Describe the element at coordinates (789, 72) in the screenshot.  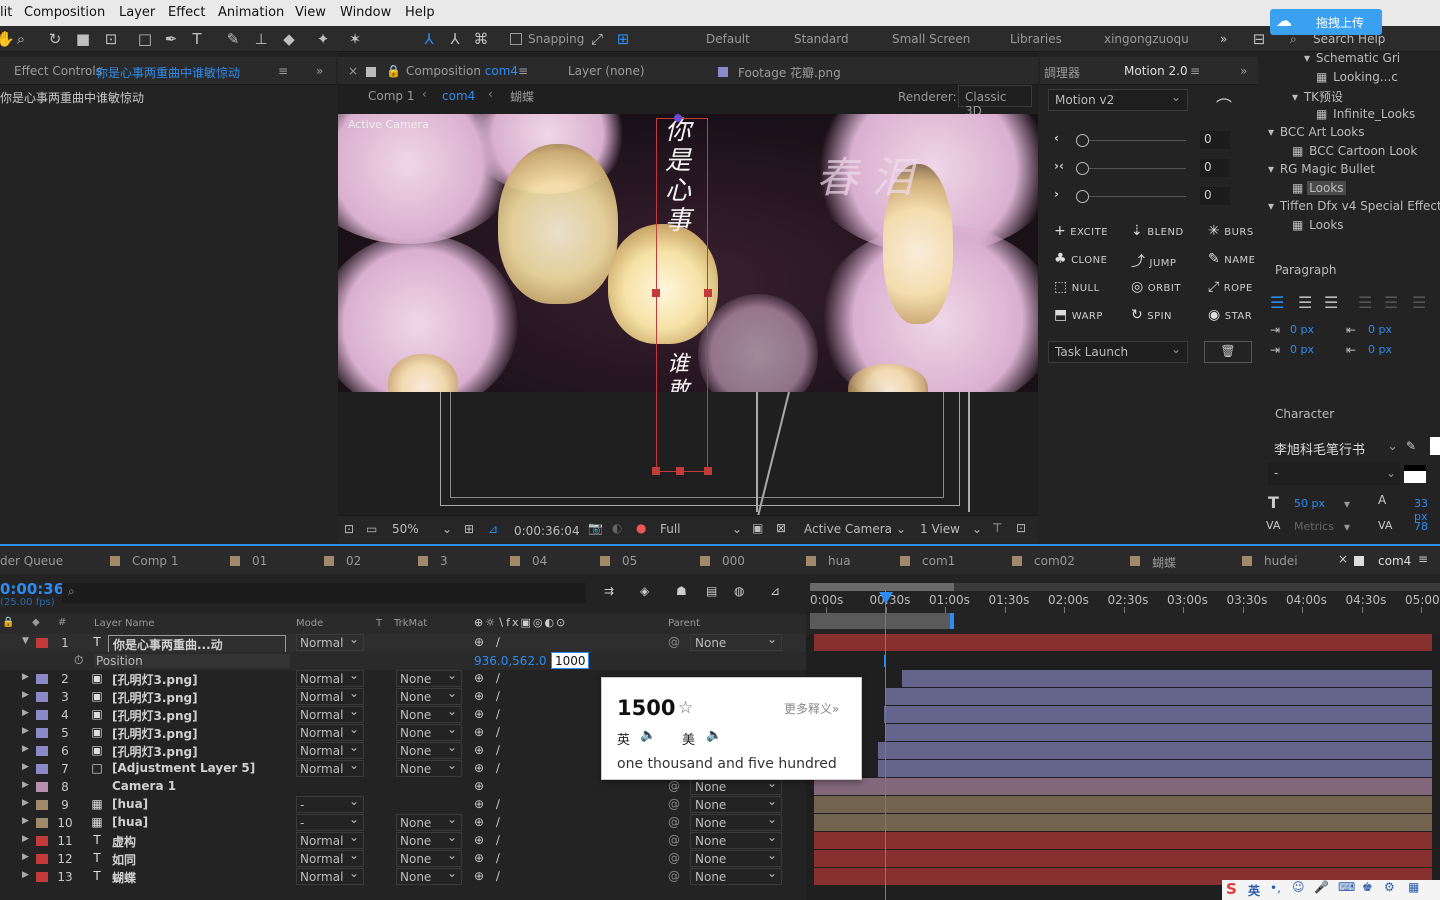
I see `footage-tab: Footage 花瓣.png` at that location.